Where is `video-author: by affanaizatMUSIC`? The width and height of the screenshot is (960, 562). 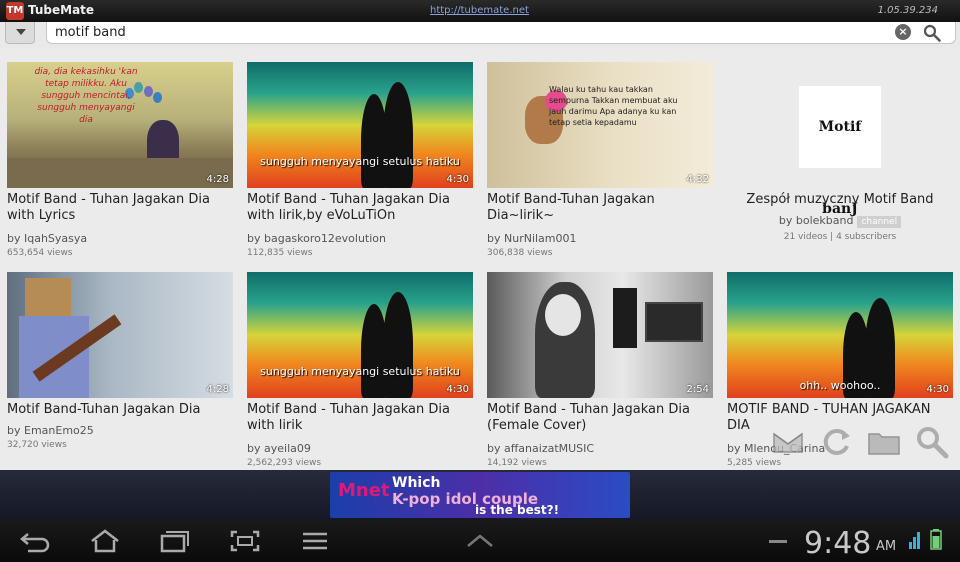
video-author: by affanaizatMUSIC is located at coordinates (540, 448).